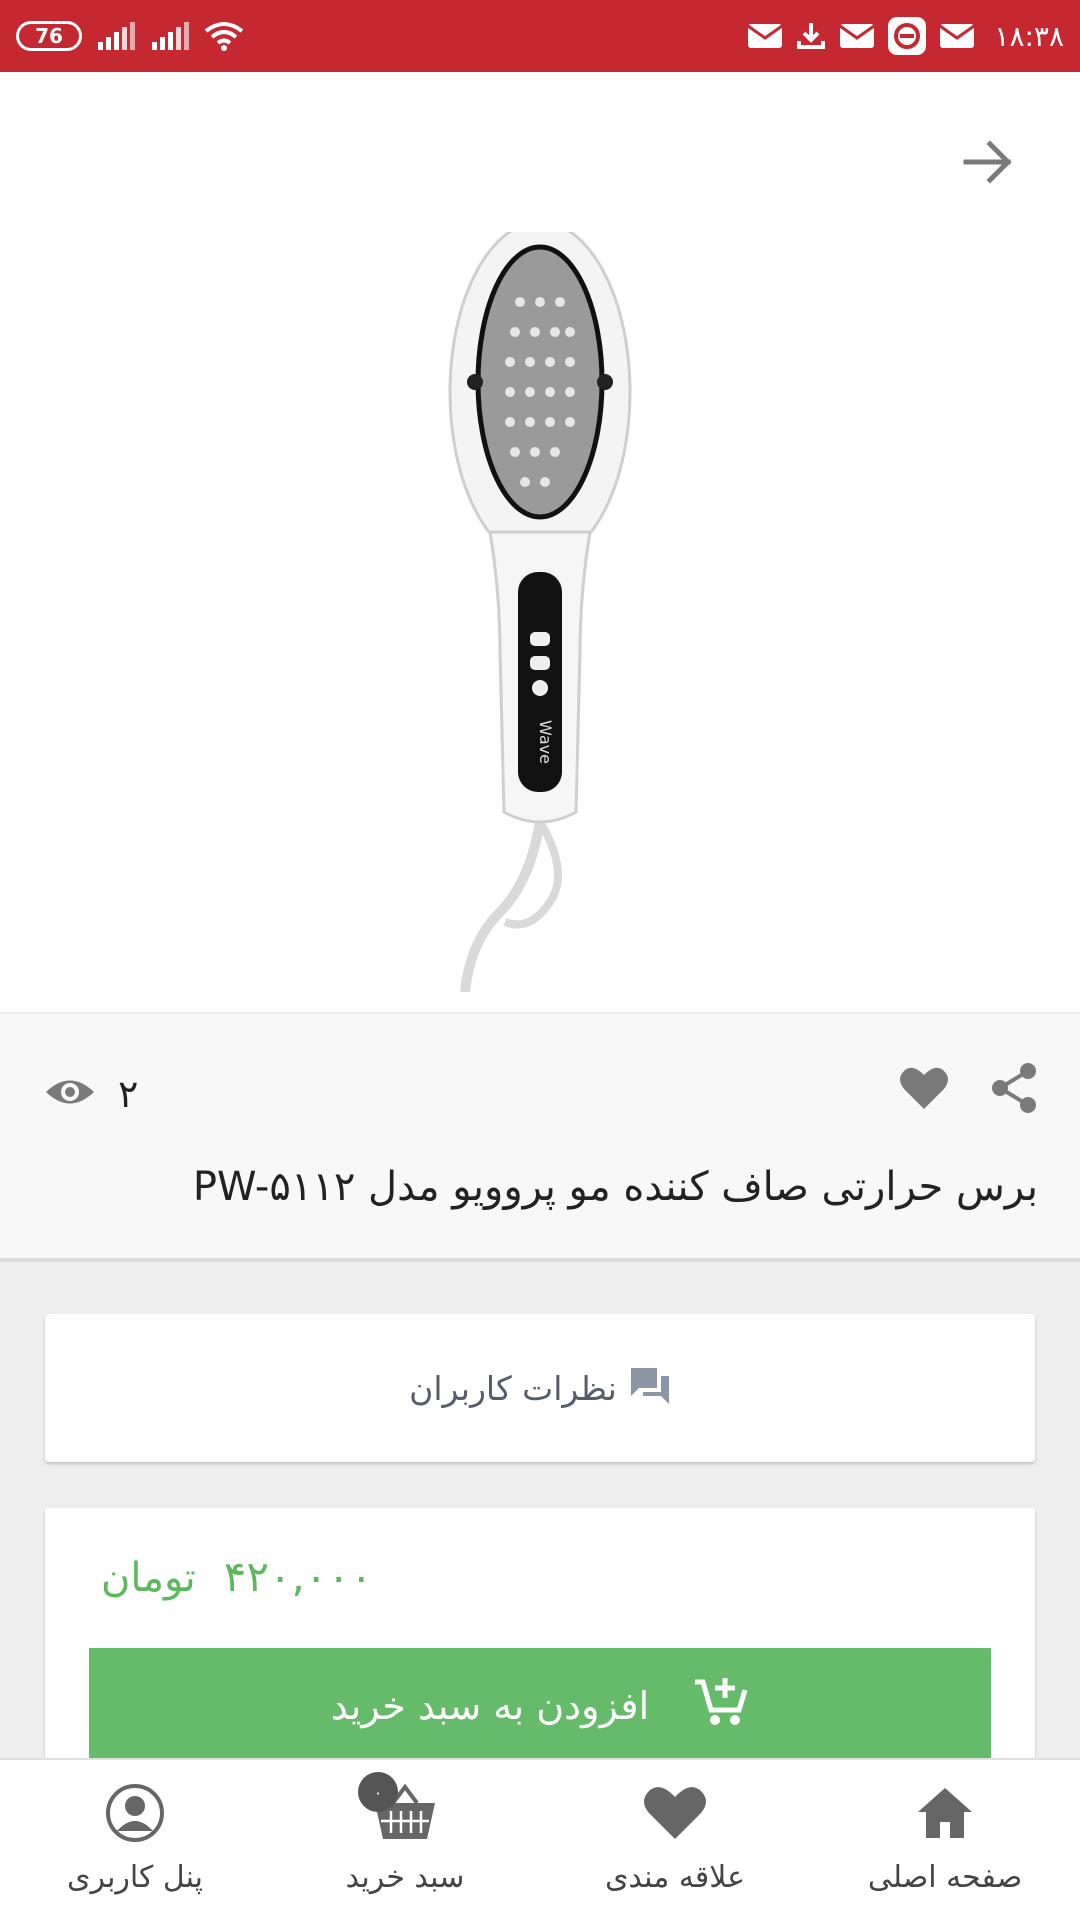 The image size is (1080, 1920). I want to click on nav-item-user-panel: پنل کاربری, so click(135, 1840).